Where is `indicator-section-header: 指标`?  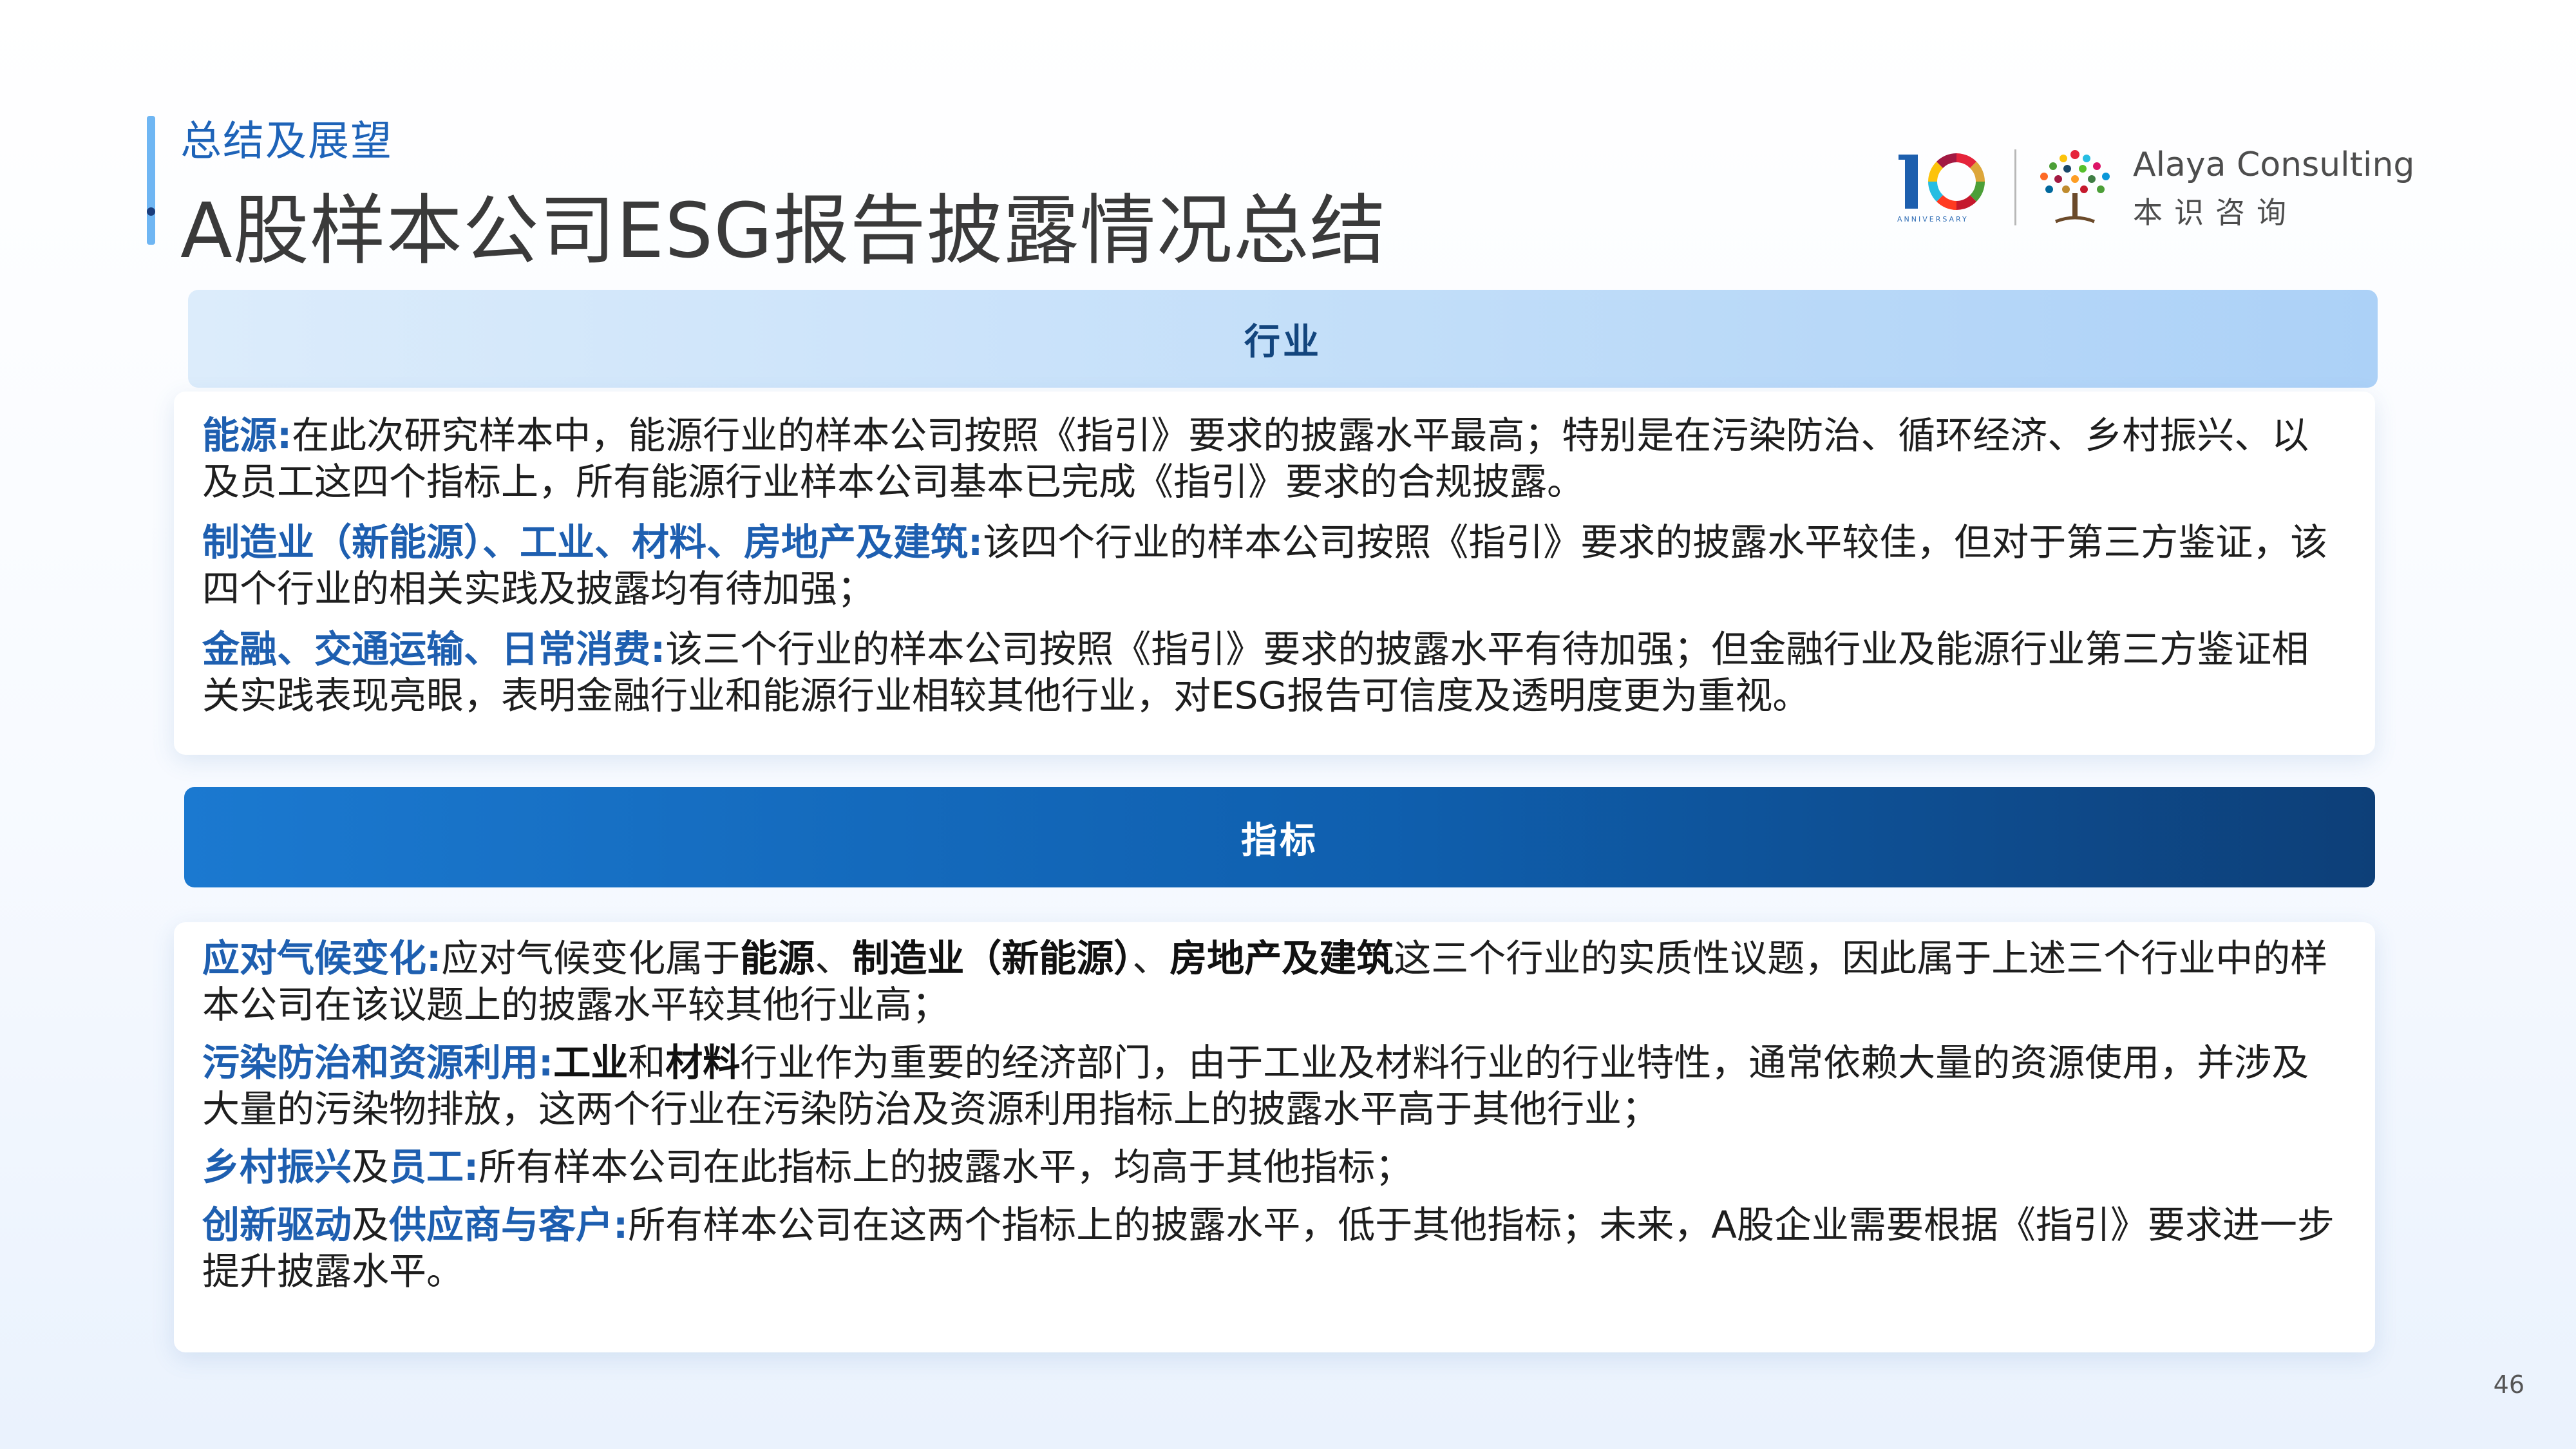 indicator-section-header: 指标 is located at coordinates (1279, 837).